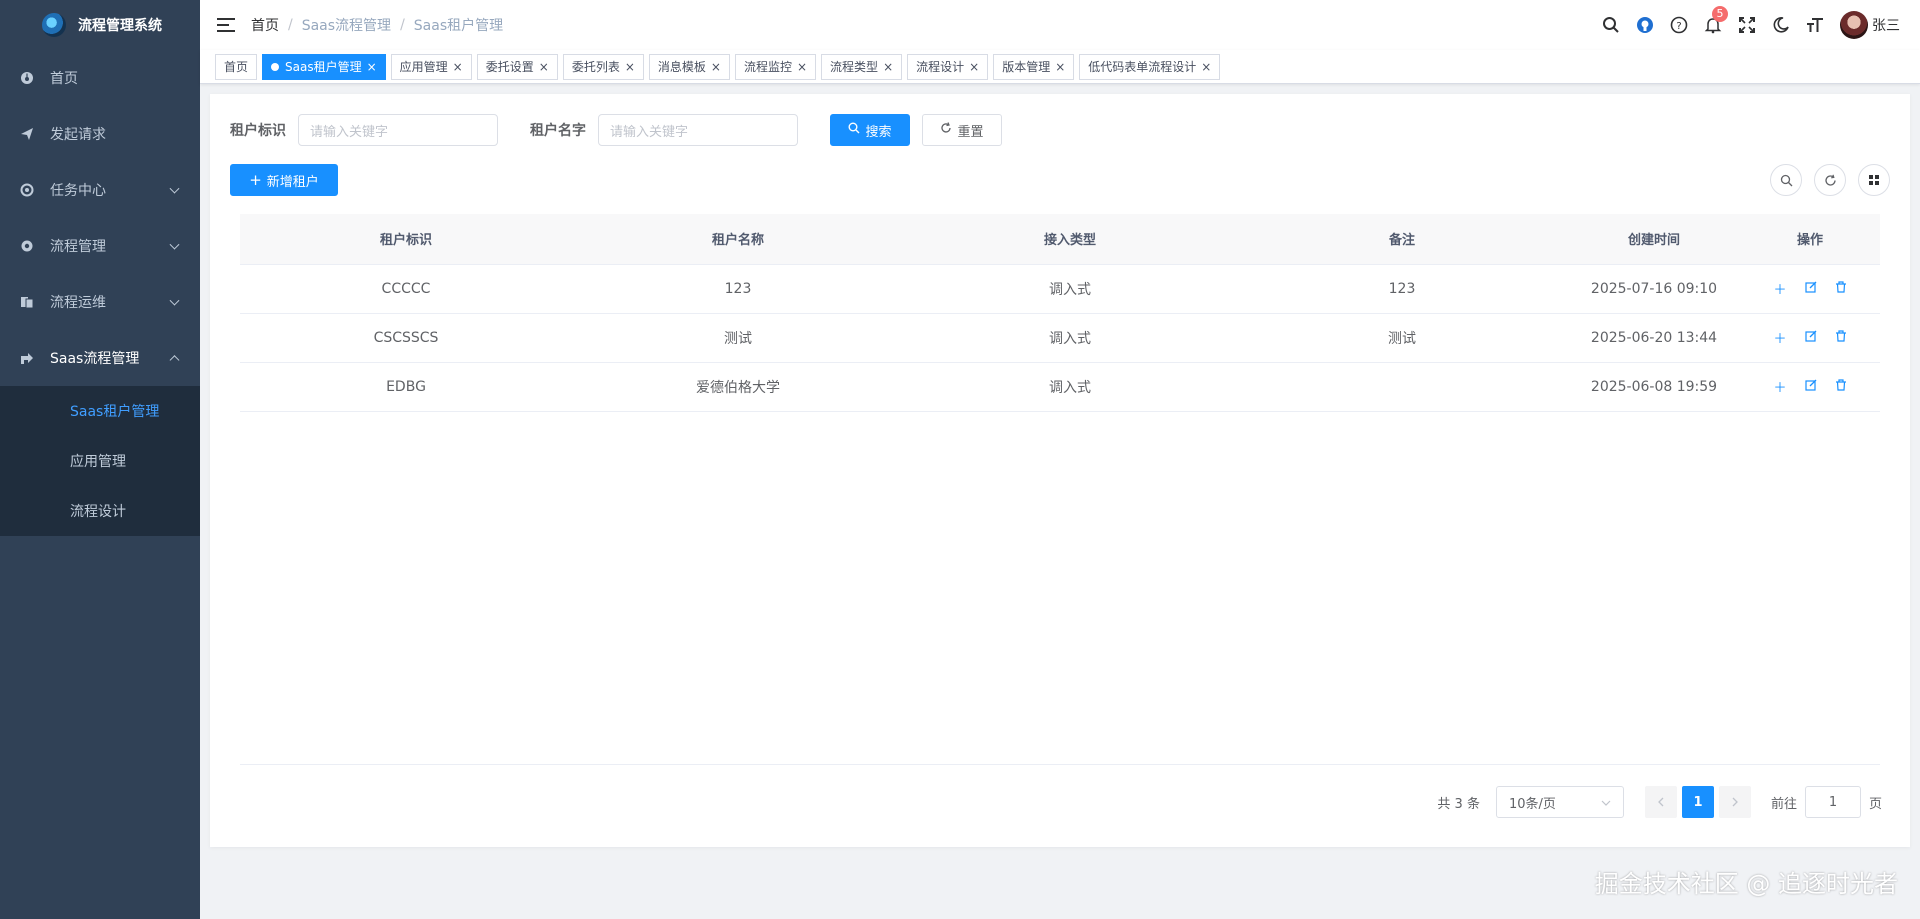 Image resolution: width=1920 pixels, height=919 pixels. Describe the element at coordinates (698, 130) in the screenshot. I see `tenant-name-input: 请输入关键字` at that location.